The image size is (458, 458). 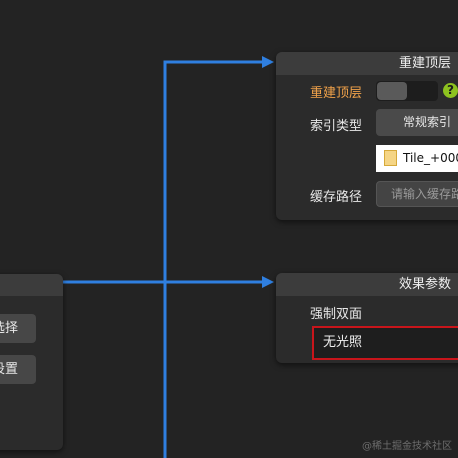 I want to click on rebuild-top-label: 重建顶层, so click(x=336, y=93).